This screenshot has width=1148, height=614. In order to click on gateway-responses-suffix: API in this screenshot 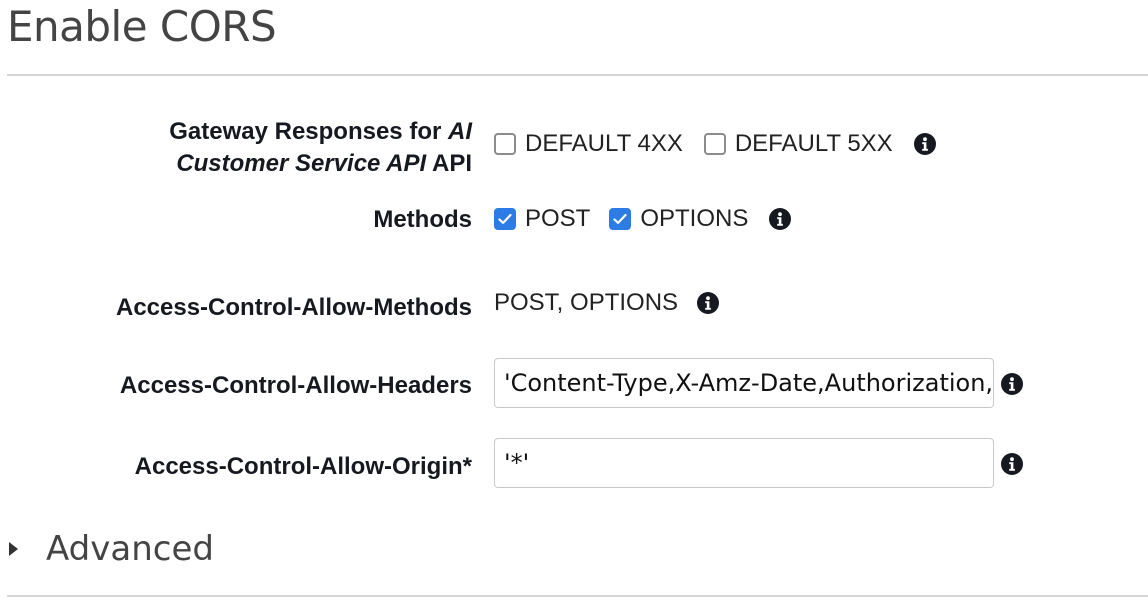, I will do `click(451, 163)`.